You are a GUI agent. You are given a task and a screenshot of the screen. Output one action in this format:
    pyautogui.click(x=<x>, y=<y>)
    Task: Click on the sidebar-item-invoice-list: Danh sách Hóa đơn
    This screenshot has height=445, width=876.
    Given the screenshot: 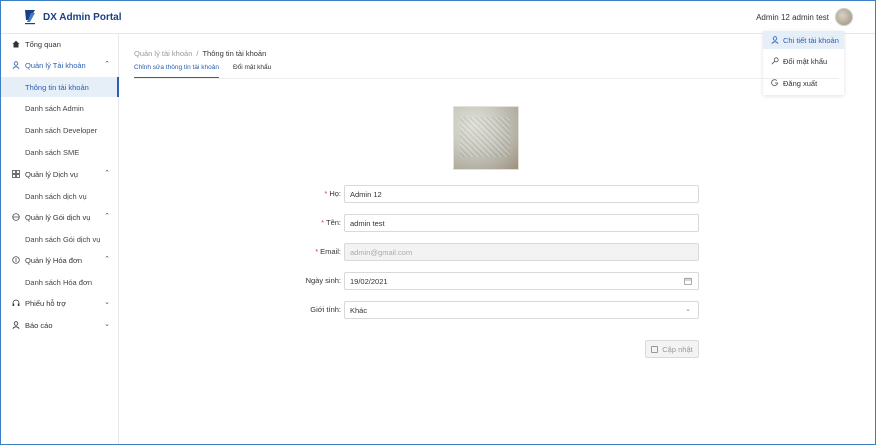 What is the action you would take?
    pyautogui.click(x=60, y=282)
    